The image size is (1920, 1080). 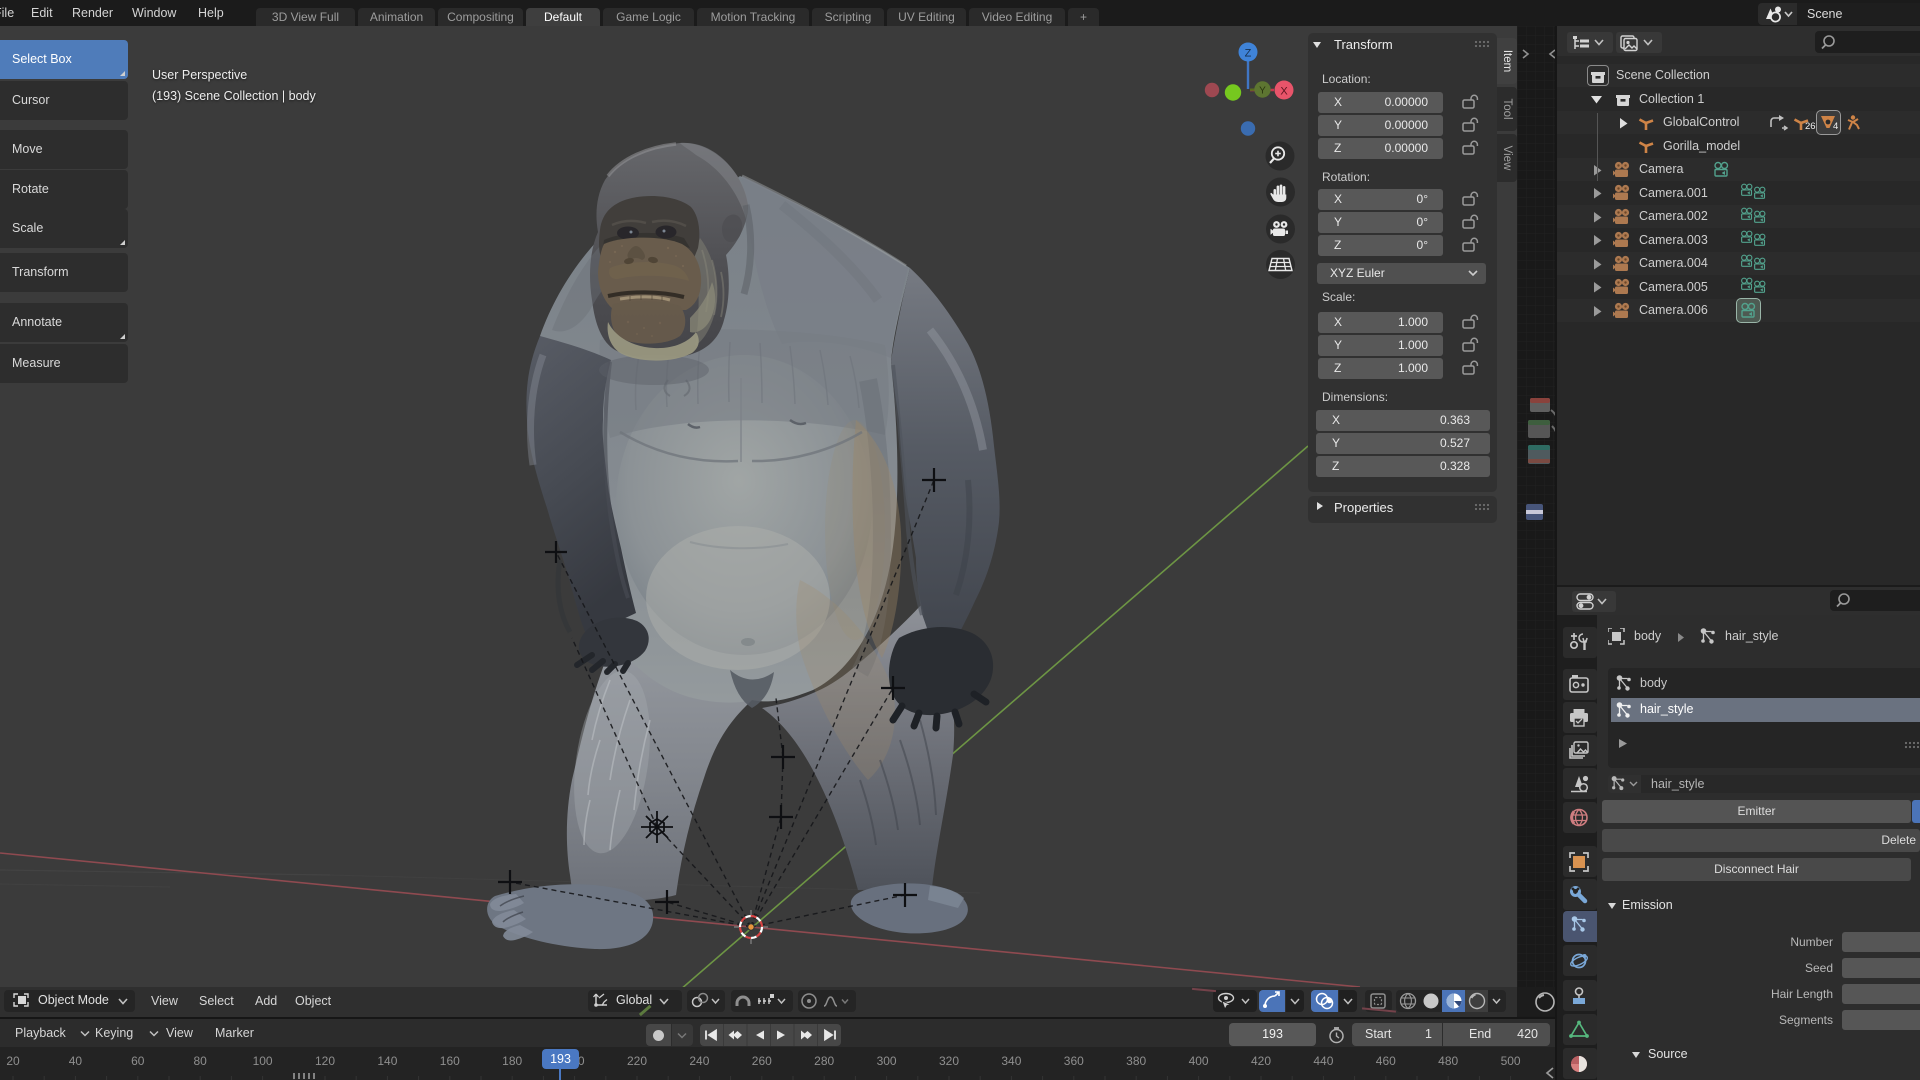 What do you see at coordinates (1284, 92) in the screenshot?
I see `svg-text: X` at bounding box center [1284, 92].